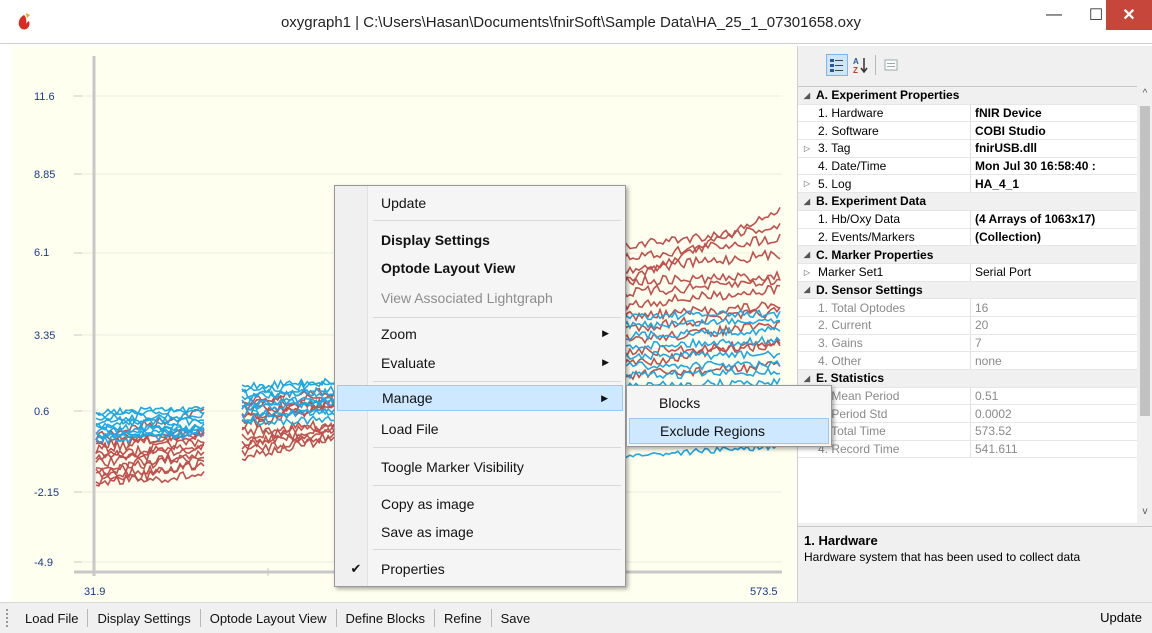 The width and height of the screenshot is (1152, 633). I want to click on menu-item-update: Update, so click(480, 203).